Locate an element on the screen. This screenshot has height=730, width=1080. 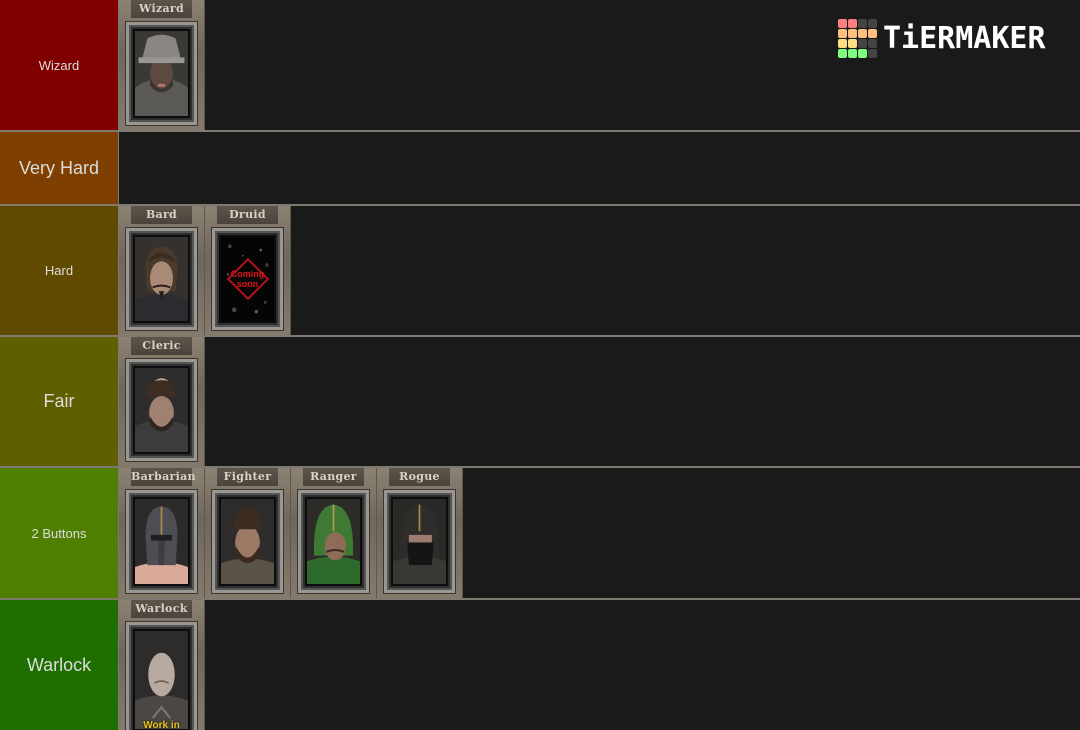
tiermaker-logo: TiERMAKER is located at coordinates (942, 38).